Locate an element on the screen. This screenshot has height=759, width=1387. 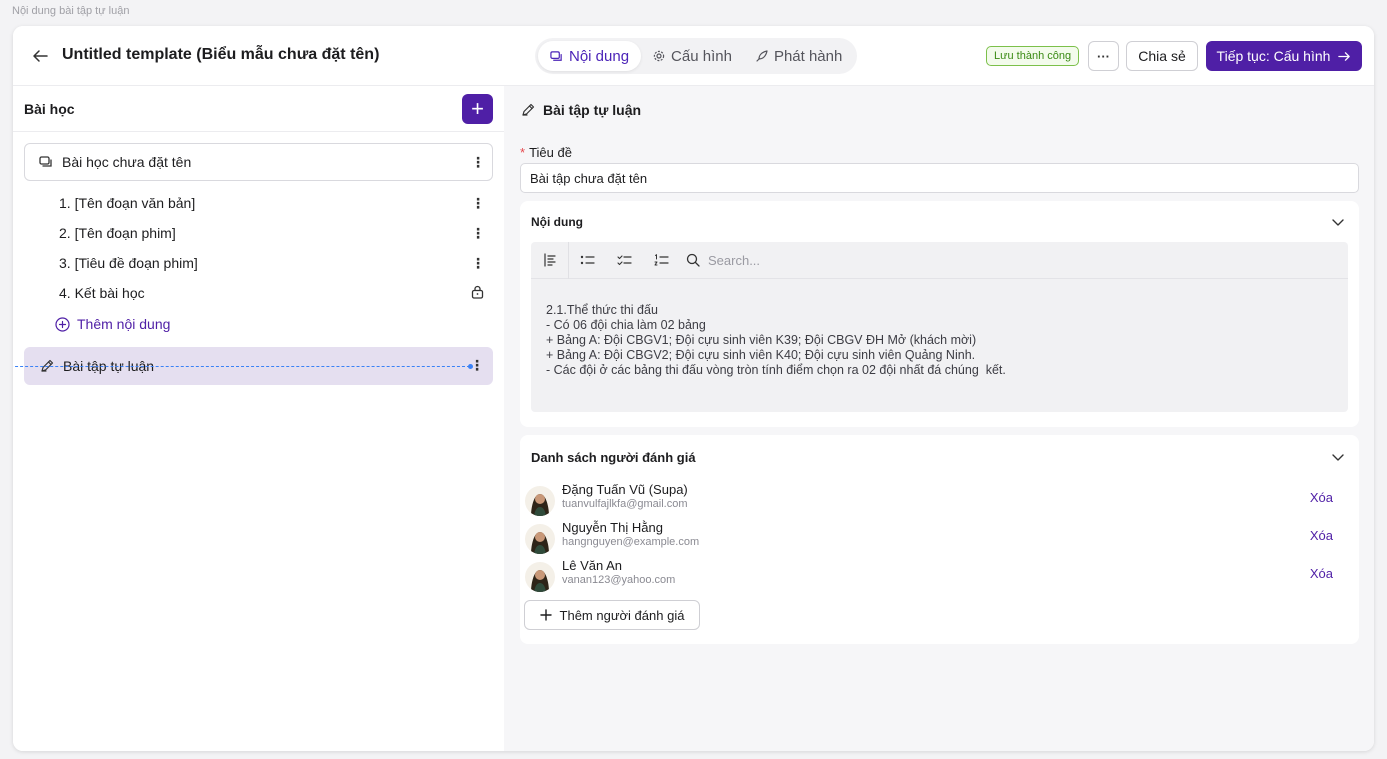
panel-title: Bài tập tự luận is located at coordinates (581, 110).